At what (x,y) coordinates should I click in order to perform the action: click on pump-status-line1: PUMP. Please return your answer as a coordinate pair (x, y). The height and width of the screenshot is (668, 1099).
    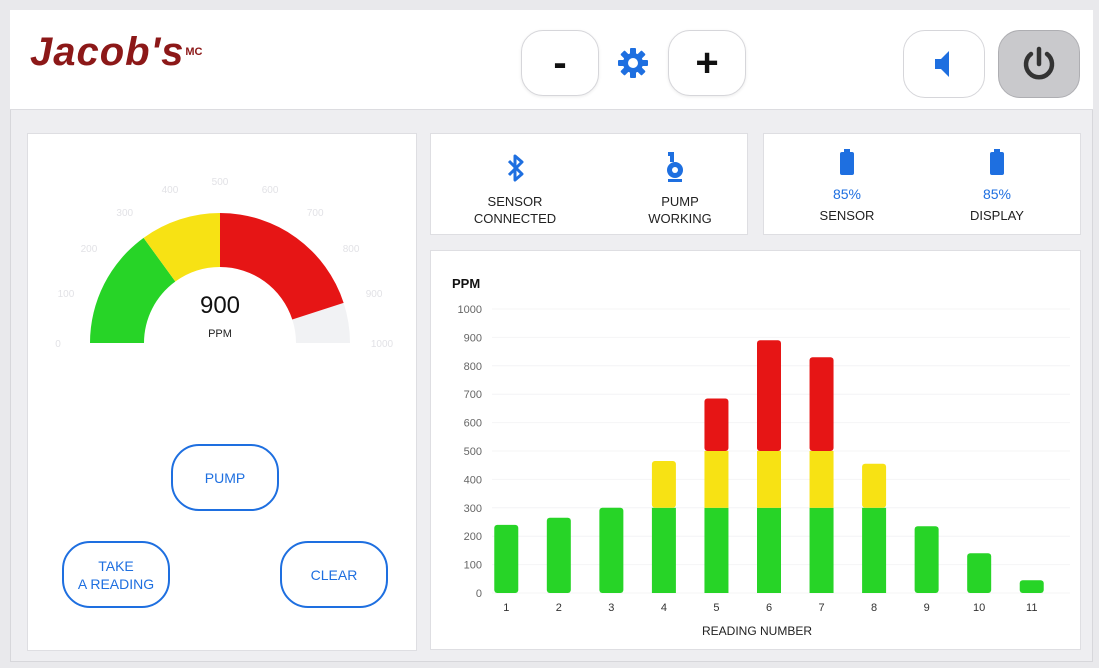
    Looking at the image, I should click on (680, 201).